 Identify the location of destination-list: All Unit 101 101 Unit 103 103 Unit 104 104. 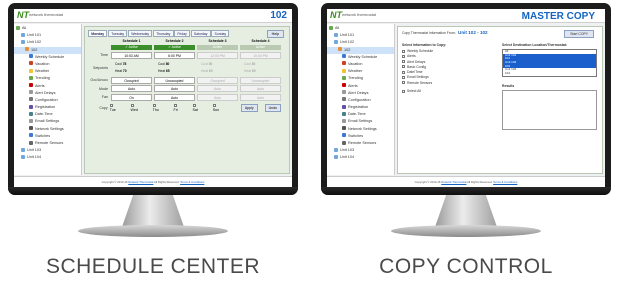
(549, 63).